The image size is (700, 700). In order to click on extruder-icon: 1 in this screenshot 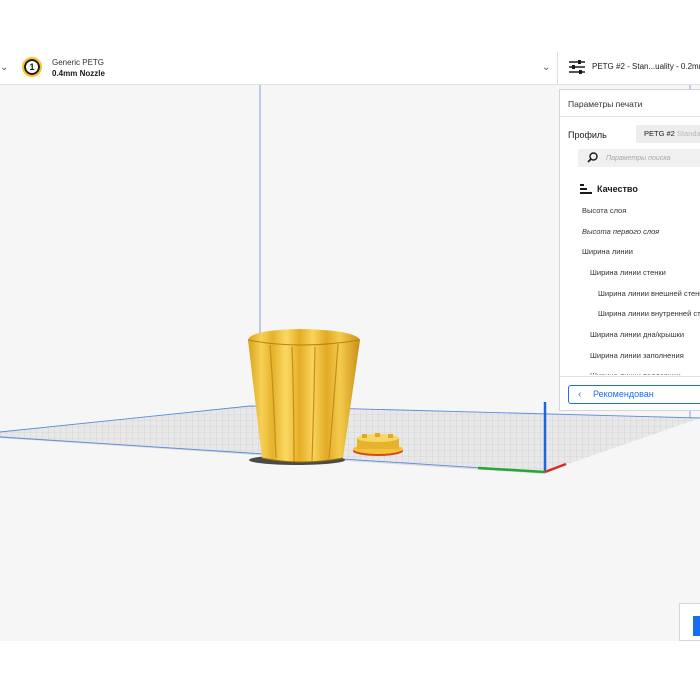, I will do `click(32, 67)`.